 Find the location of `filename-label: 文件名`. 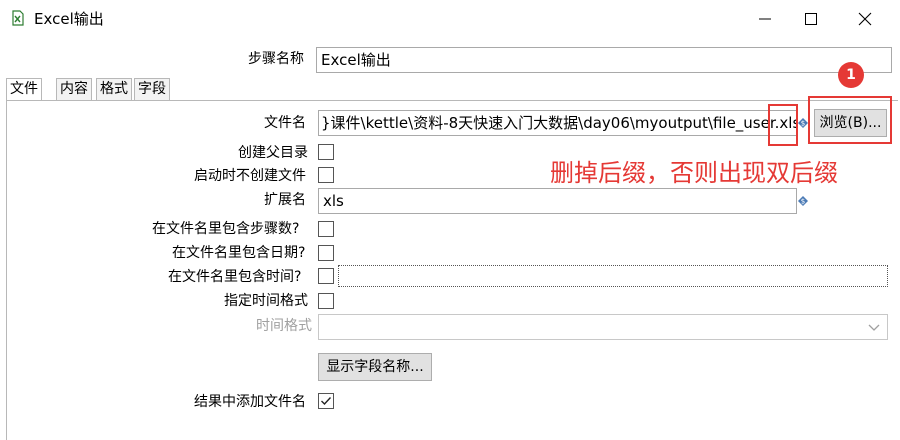

filename-label: 文件名 is located at coordinates (285, 123).